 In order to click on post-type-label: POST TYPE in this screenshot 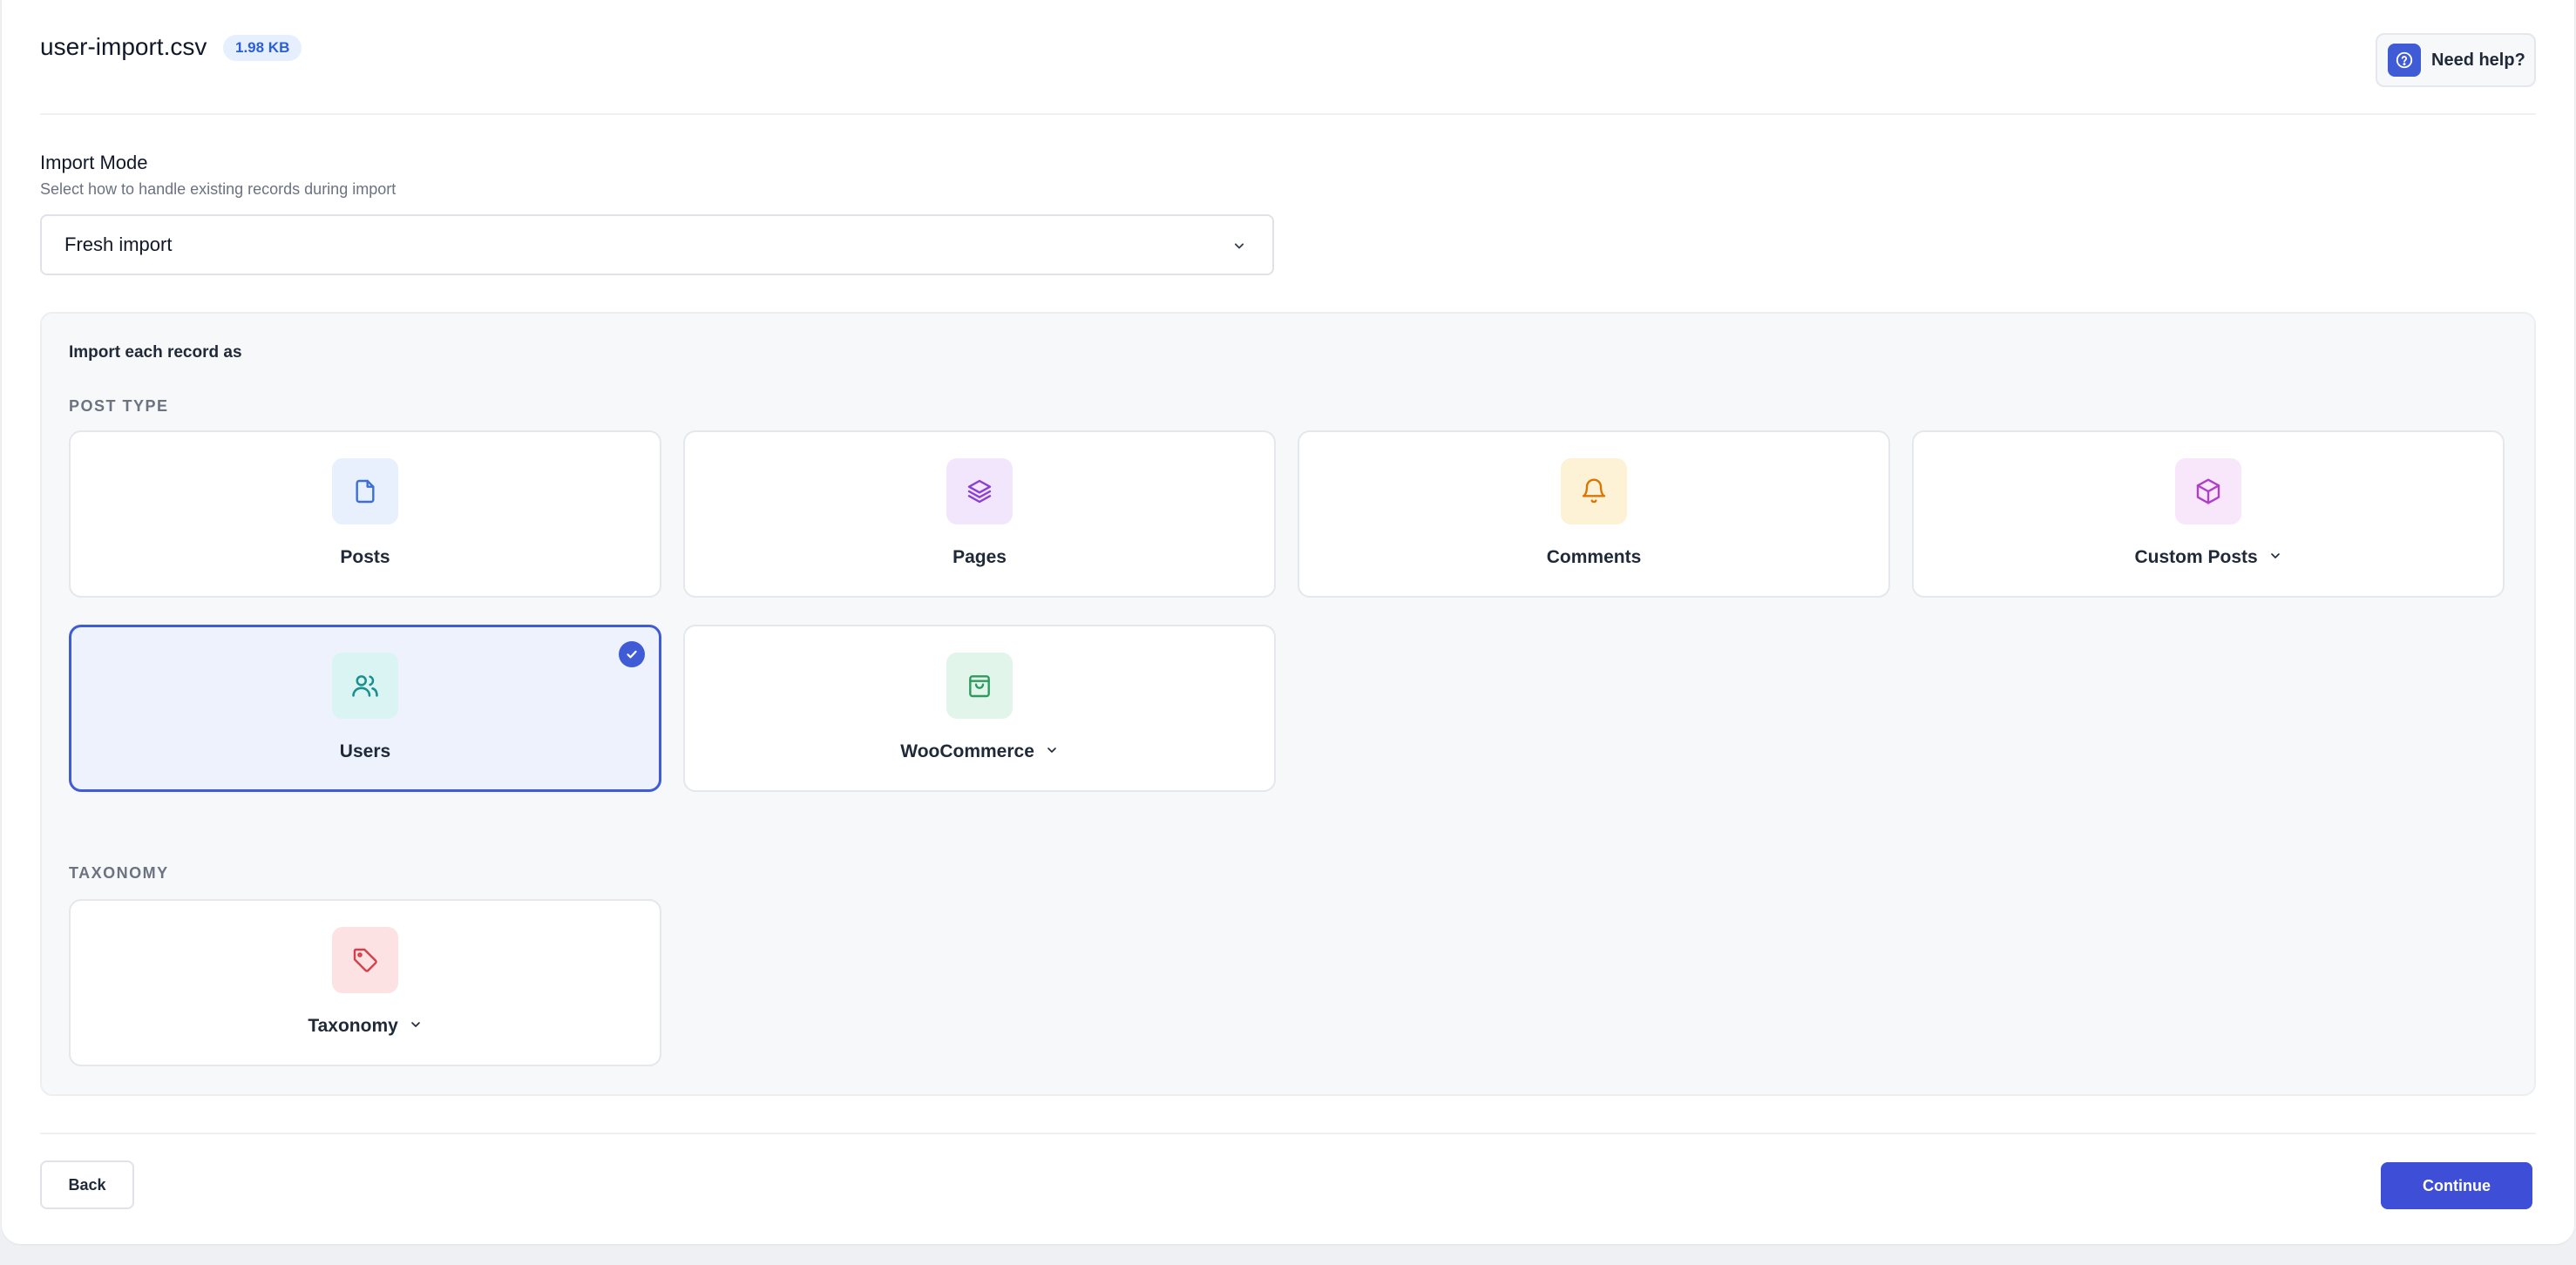, I will do `click(119, 406)`.